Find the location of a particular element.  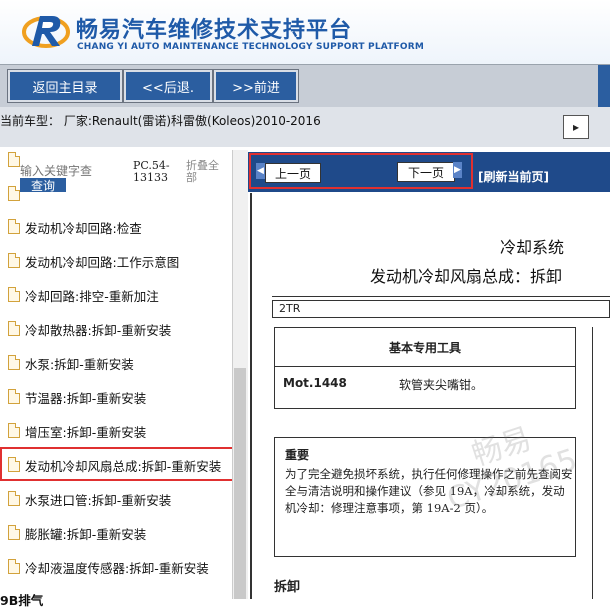

tree-item-temp-sensor: 冷却液温度传感器:拆卸-重新安装 is located at coordinates (116, 566).